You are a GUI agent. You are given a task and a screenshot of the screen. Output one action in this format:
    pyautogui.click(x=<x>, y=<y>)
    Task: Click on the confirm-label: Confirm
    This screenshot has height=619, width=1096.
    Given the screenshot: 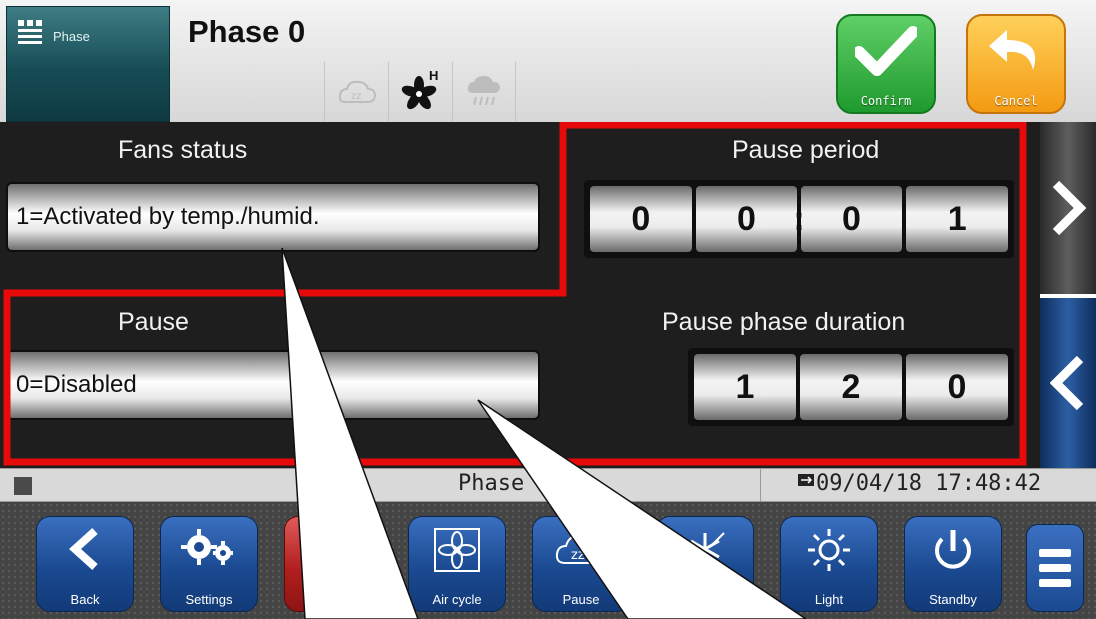 What is the action you would take?
    pyautogui.click(x=886, y=101)
    